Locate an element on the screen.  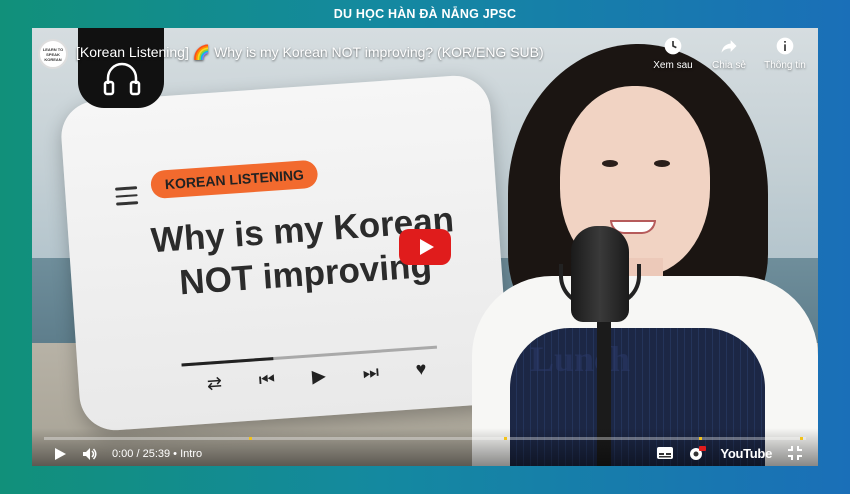
time-current: 0:00 is located at coordinates (123, 454).